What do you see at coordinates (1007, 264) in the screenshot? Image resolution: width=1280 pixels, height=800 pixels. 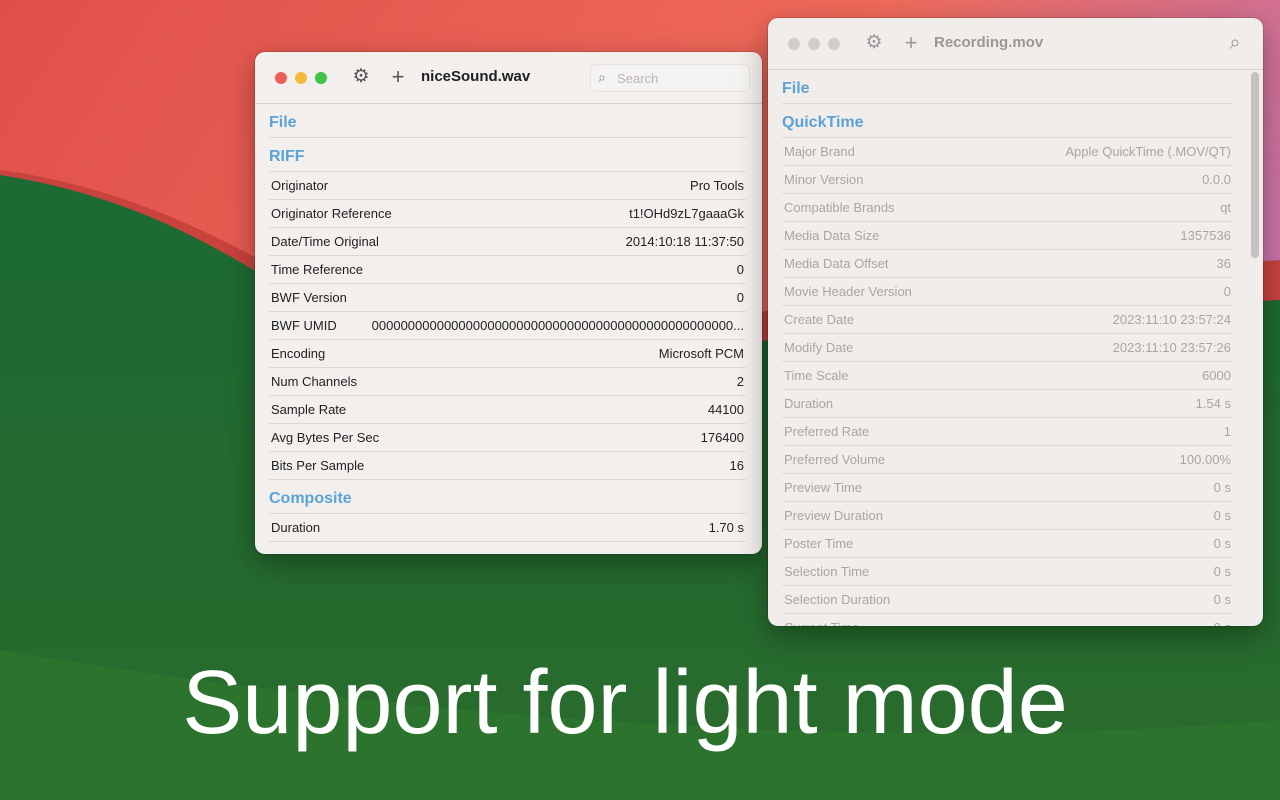 I see `table-row: Media Data Offset 36` at bounding box center [1007, 264].